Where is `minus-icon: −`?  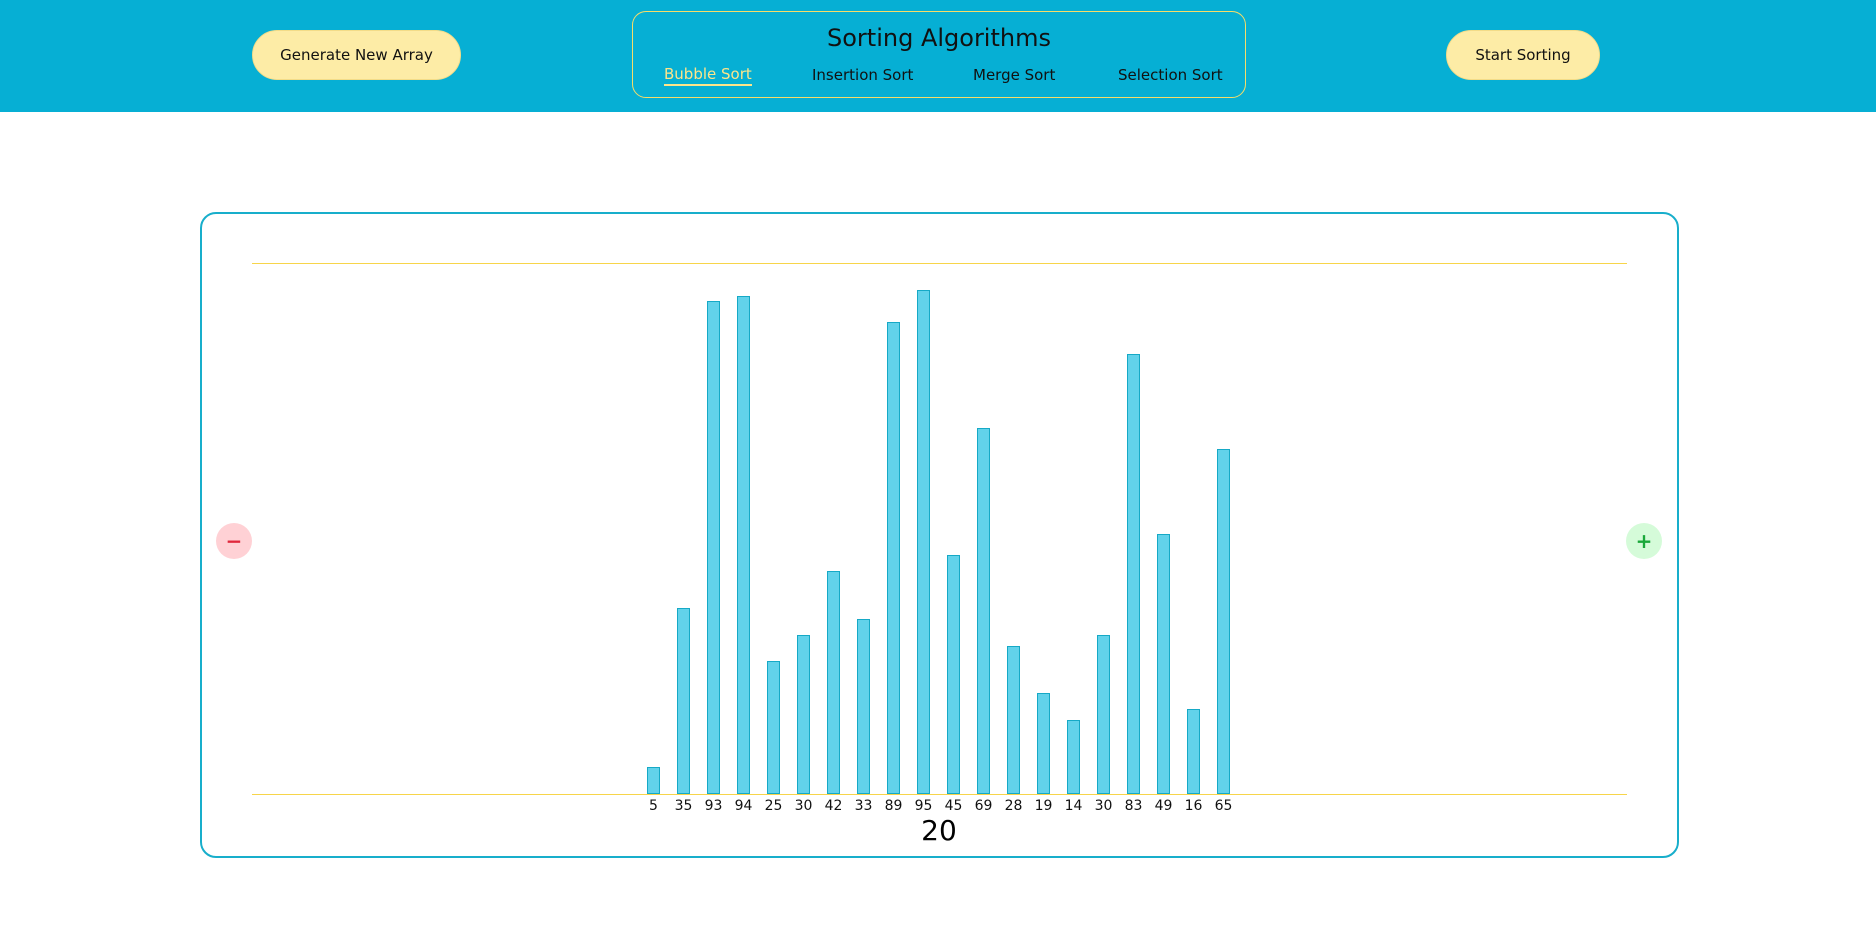 minus-icon: − is located at coordinates (234, 541).